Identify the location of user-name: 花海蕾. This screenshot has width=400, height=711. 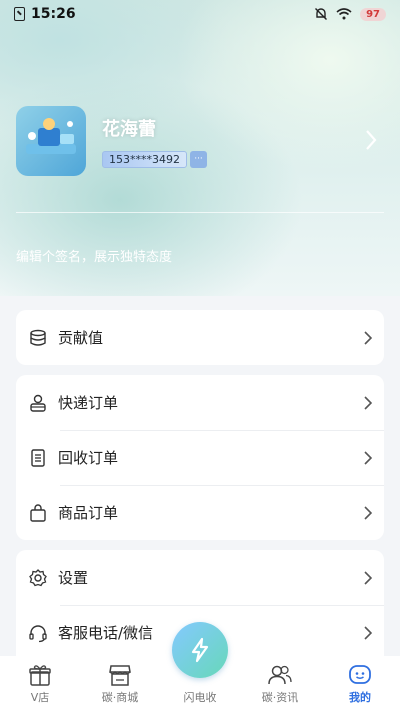
(129, 129).